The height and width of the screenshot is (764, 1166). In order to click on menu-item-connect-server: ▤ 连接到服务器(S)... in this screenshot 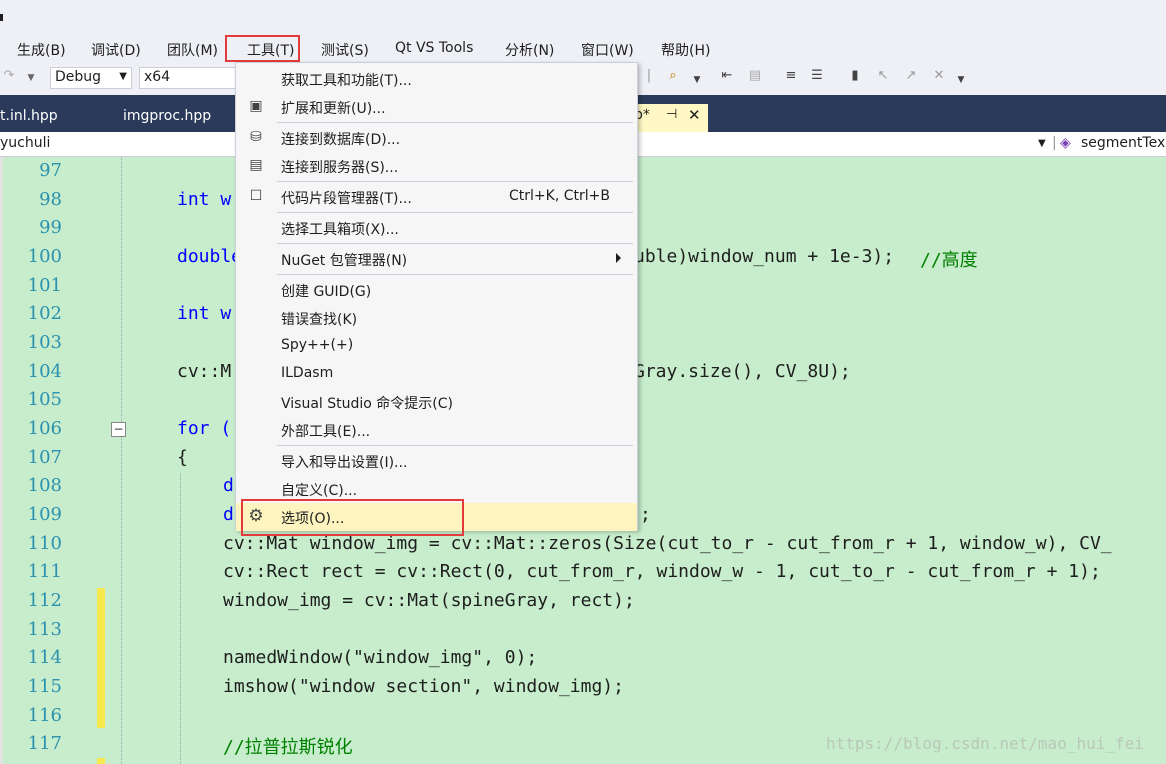, I will do `click(436, 166)`.